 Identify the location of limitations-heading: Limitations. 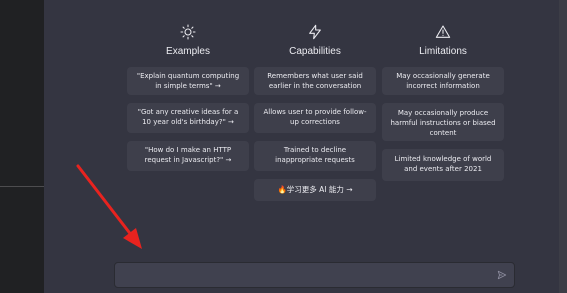
(443, 51).